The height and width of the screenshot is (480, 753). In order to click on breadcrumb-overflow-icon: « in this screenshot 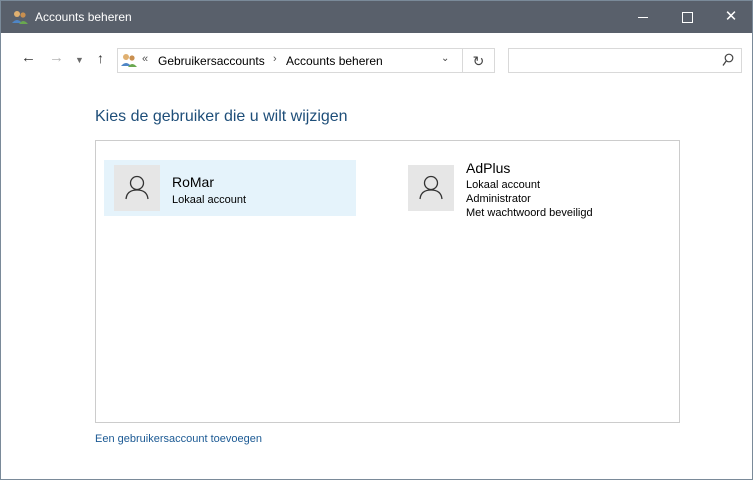, I will do `click(145, 59)`.